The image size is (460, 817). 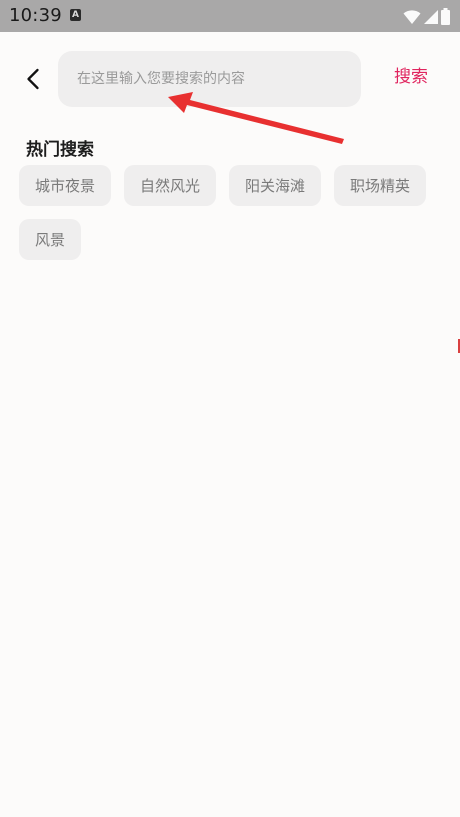 I want to click on search-input, so click(x=209, y=79).